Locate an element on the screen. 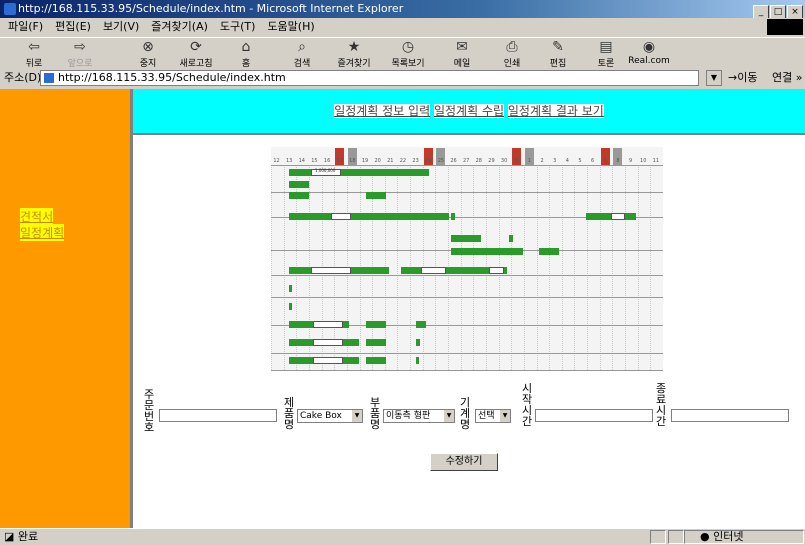 The image size is (805, 545). toolbar-refresh-button: ⟳ 새로고침 is located at coordinates (196, 54).